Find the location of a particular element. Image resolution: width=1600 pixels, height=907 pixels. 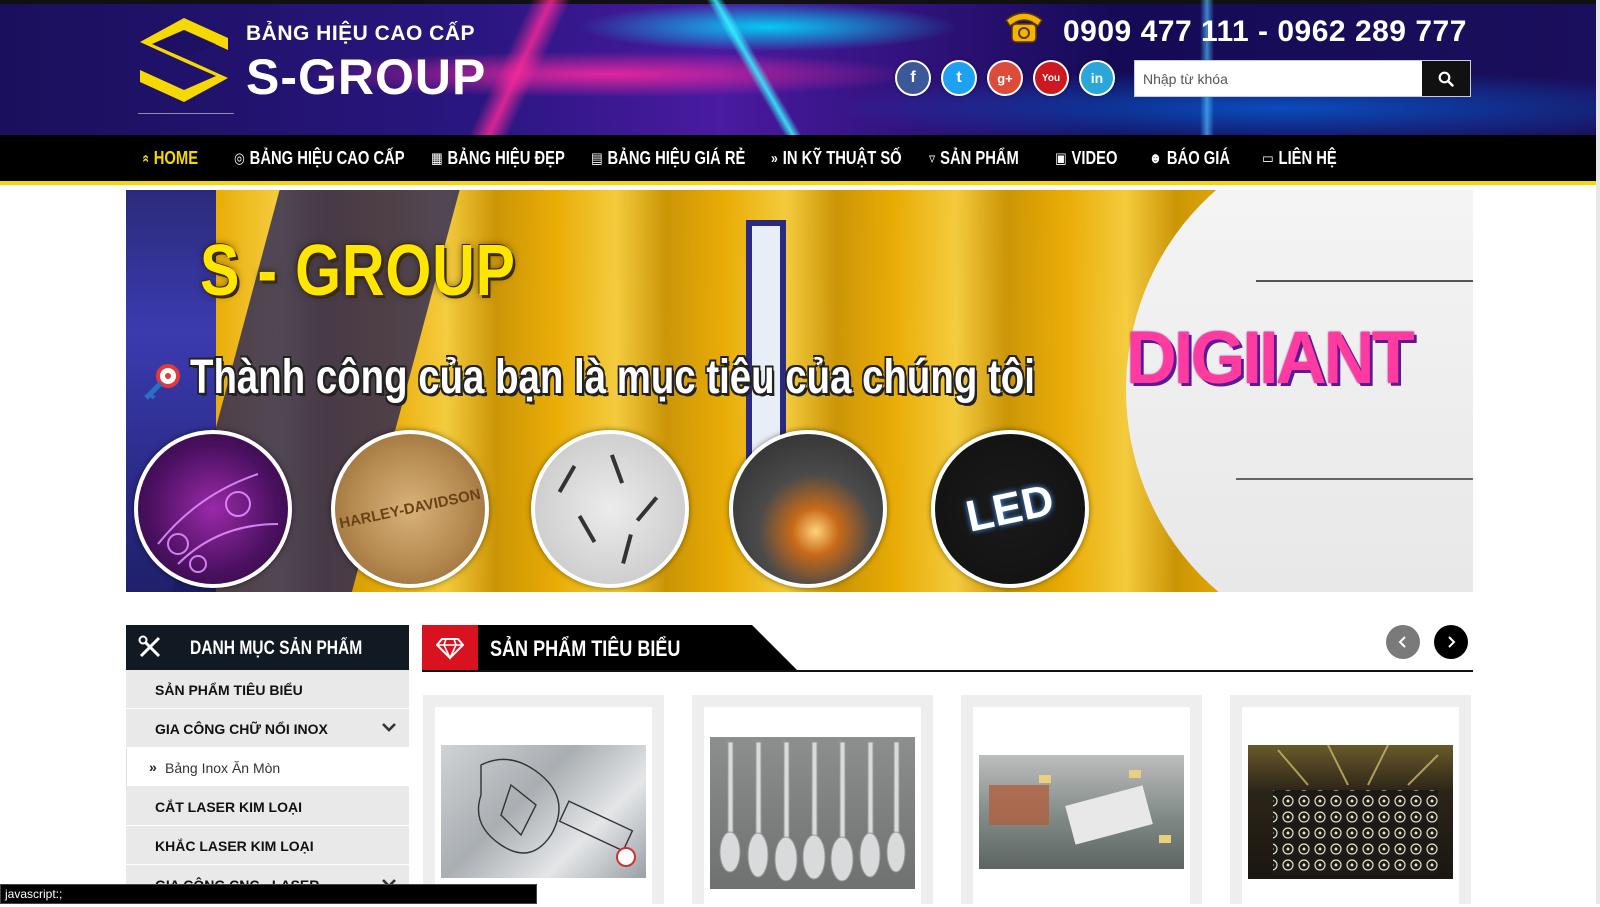

product-image-laser-marking-machine is located at coordinates (1081, 812).